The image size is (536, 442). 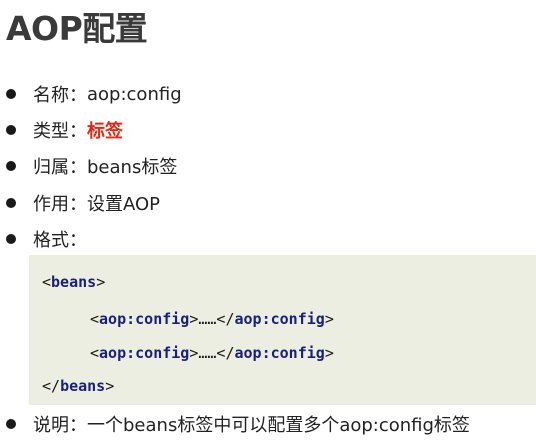 I want to click on item-label: 名称：, so click(x=60, y=95).